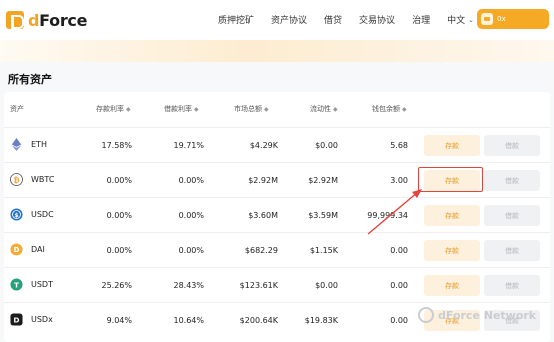 This screenshot has width=554, height=342. Describe the element at coordinates (28, 144) in the screenshot. I see `asset-cell: ETH` at that location.